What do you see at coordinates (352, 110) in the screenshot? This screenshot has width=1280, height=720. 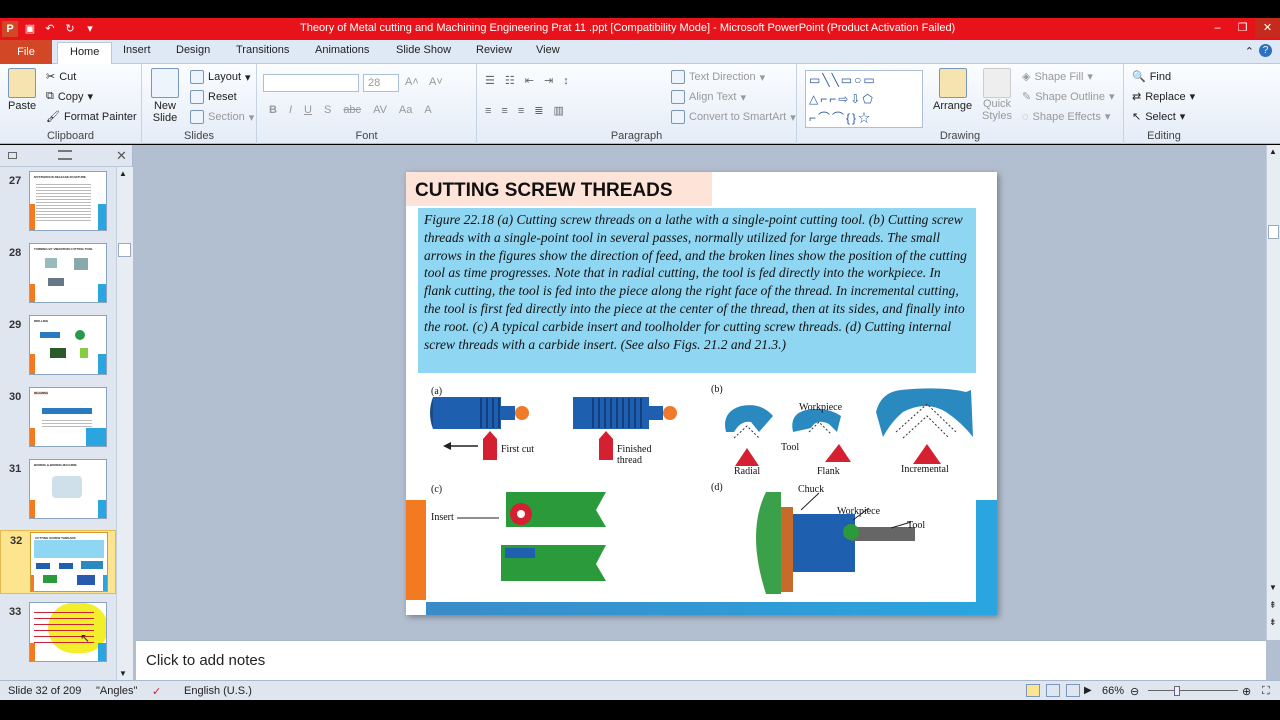 I see `strikethrough-button: abc` at bounding box center [352, 110].